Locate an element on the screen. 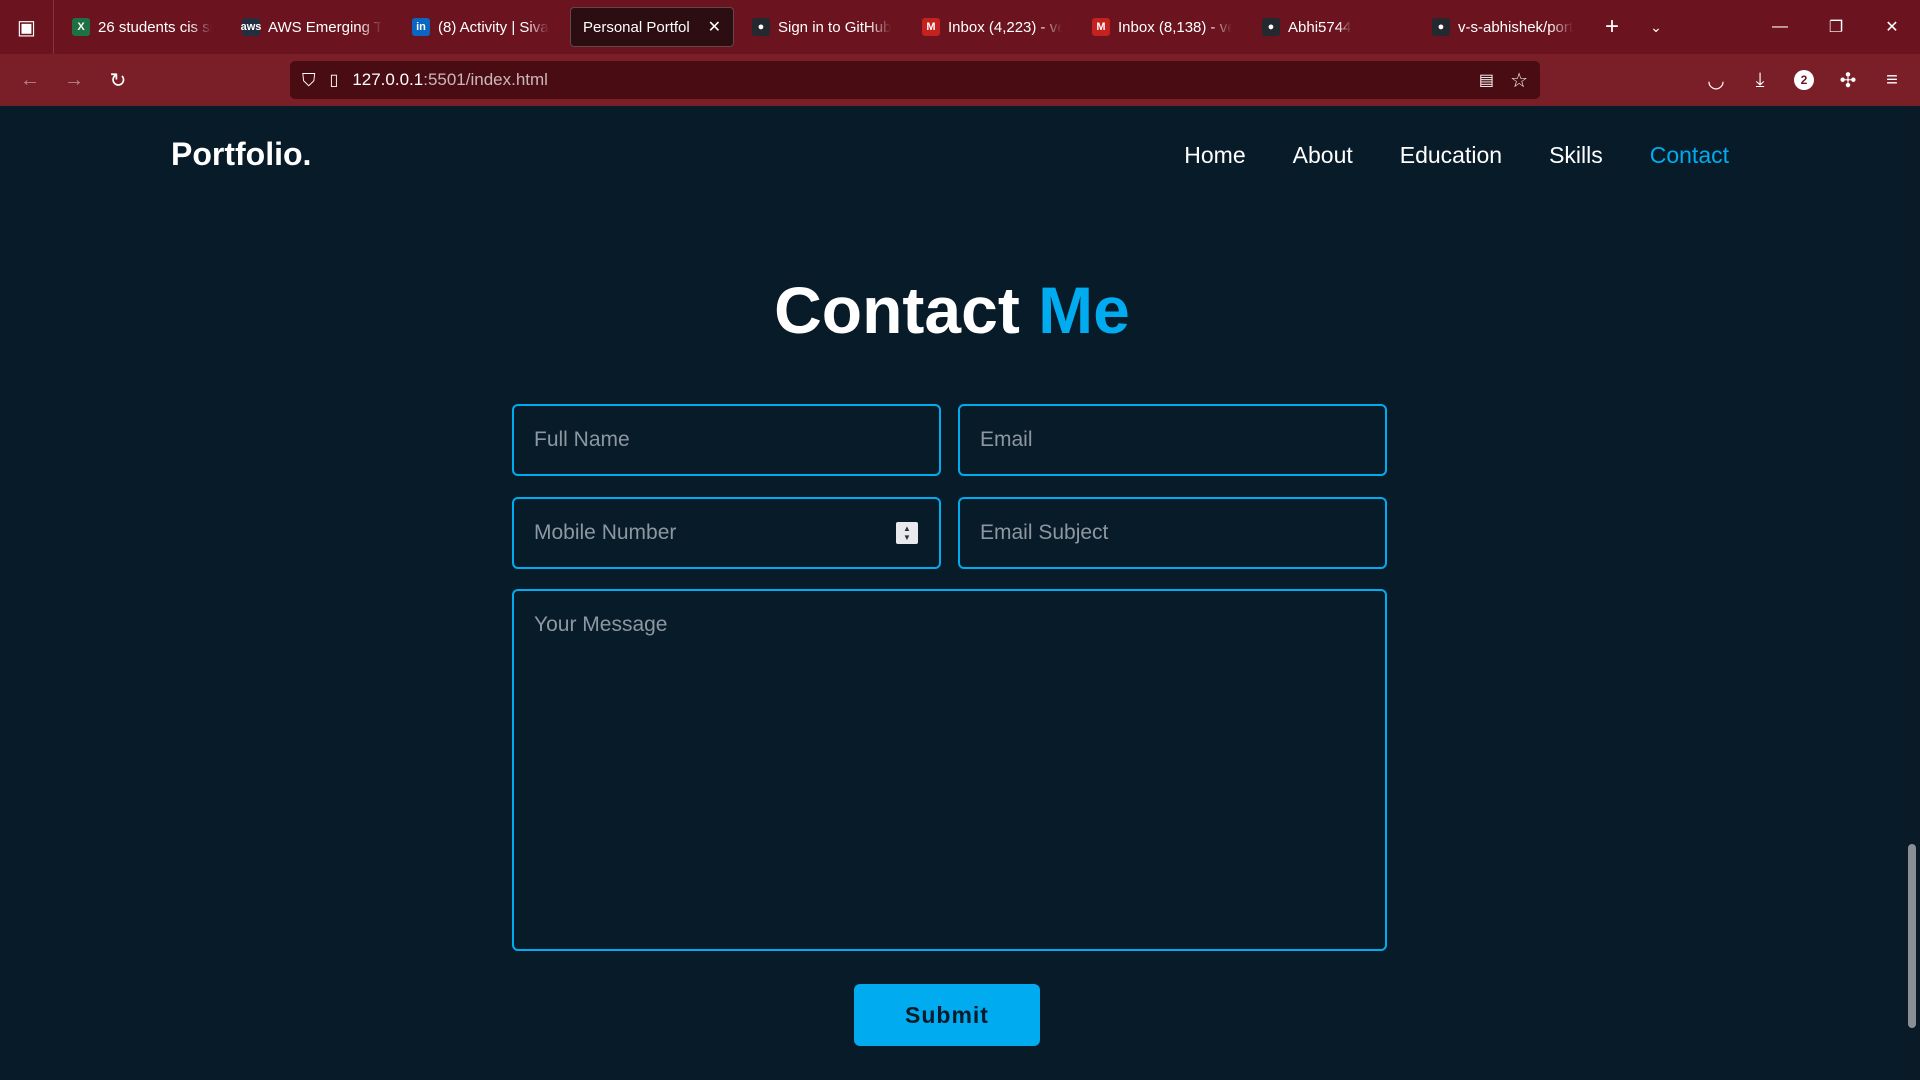 The image size is (1920, 1080). url-path: :5501/index.html is located at coordinates (485, 79).